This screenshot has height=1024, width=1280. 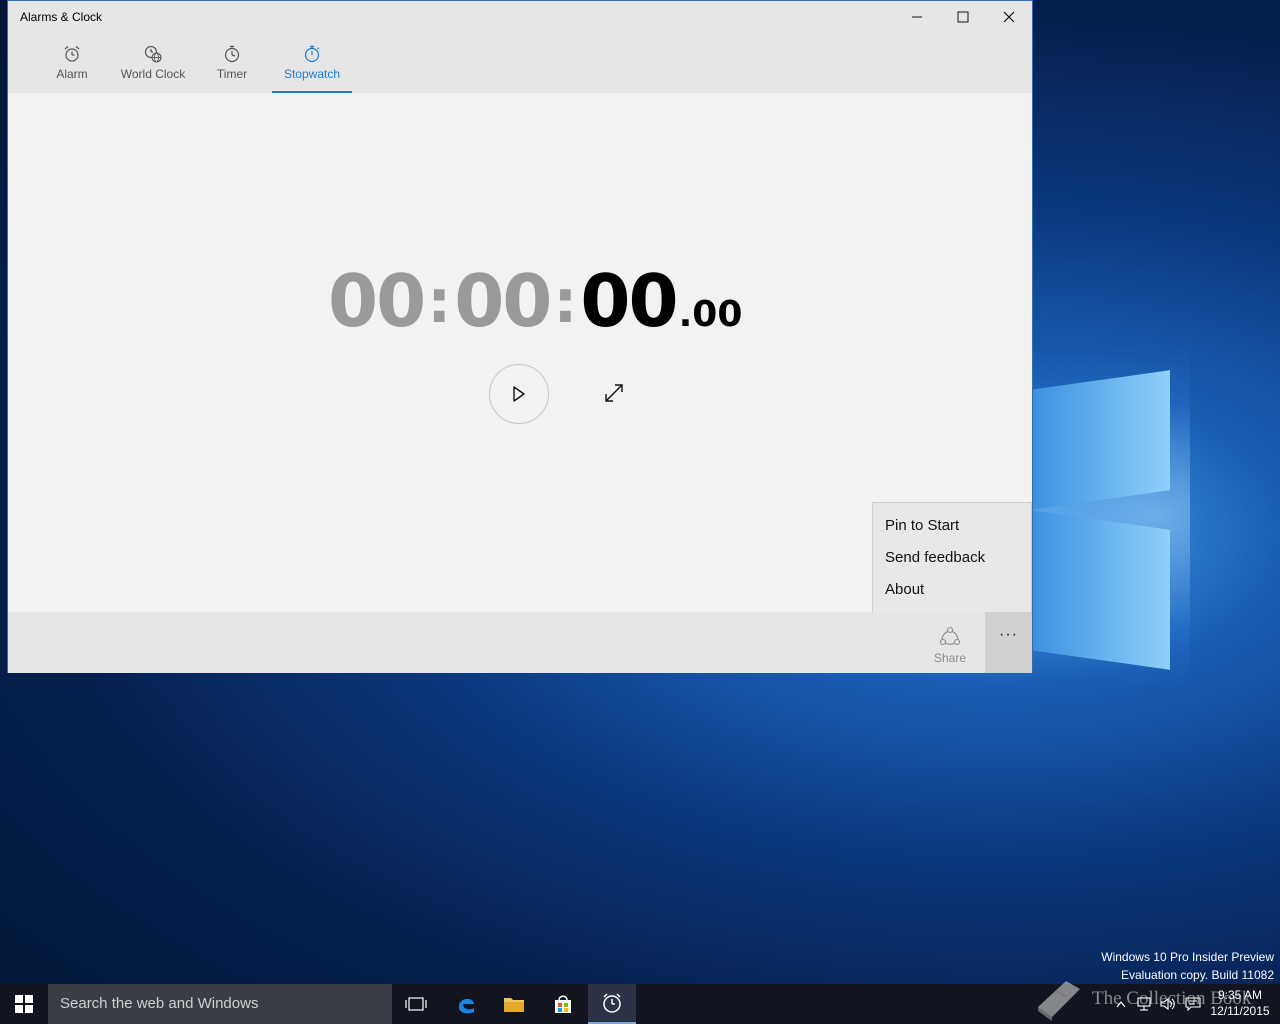 I want to click on windows-logo-wallpaper, so click(x=1105, y=515).